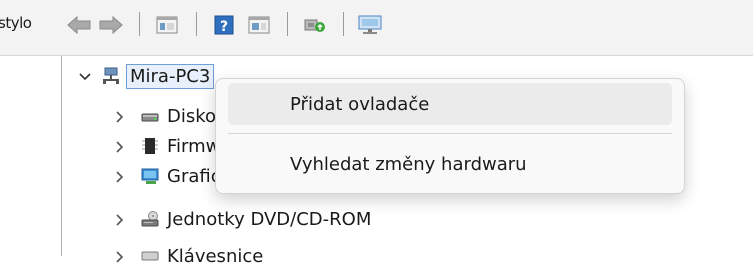  What do you see at coordinates (79, 25) in the screenshot?
I see `back-arrow-icon` at bounding box center [79, 25].